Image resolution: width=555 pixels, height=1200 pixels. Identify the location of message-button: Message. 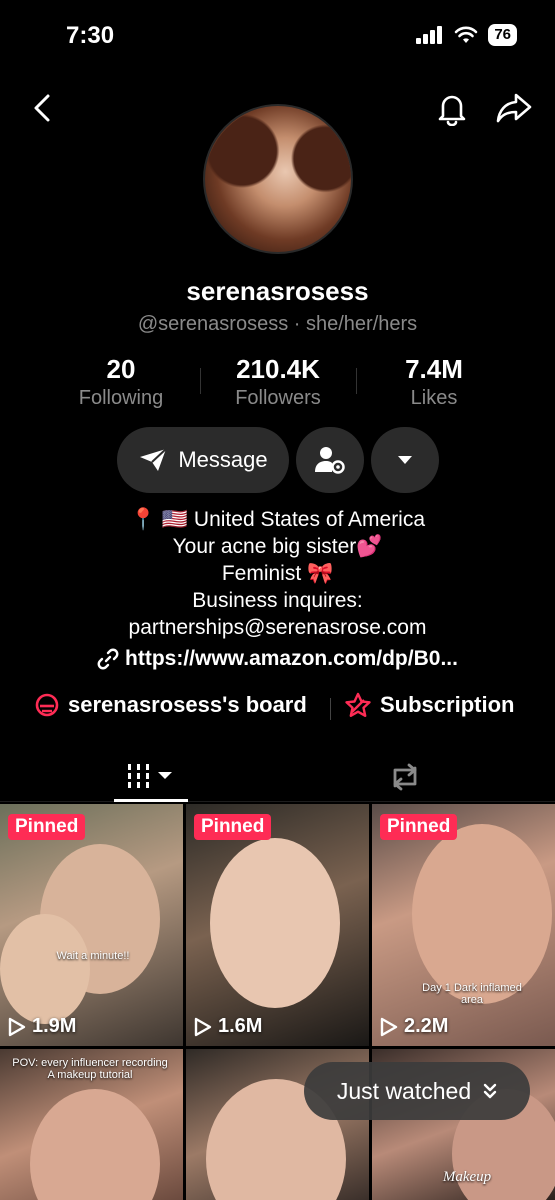
(203, 460).